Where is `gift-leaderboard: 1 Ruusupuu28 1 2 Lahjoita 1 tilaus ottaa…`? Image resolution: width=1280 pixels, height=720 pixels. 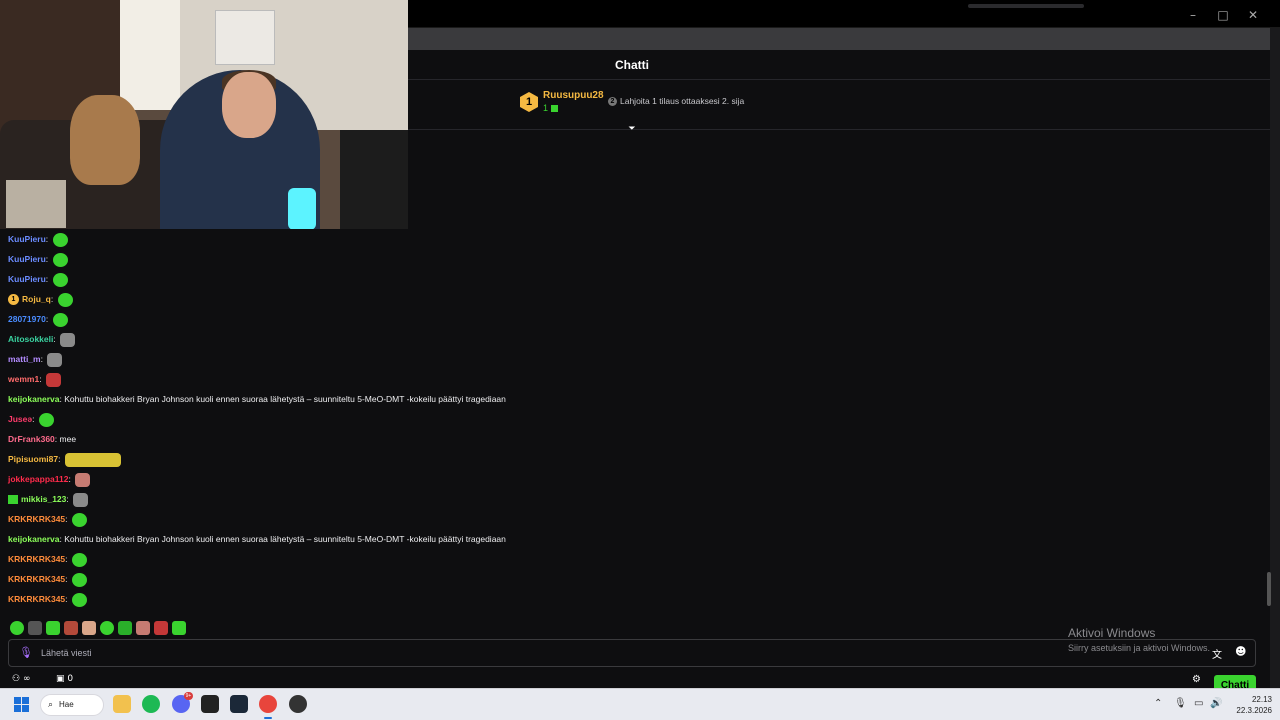 gift-leaderboard: 1 Ruusupuu28 1 2 Lahjoita 1 tilaus ottaa… is located at coordinates (839, 105).